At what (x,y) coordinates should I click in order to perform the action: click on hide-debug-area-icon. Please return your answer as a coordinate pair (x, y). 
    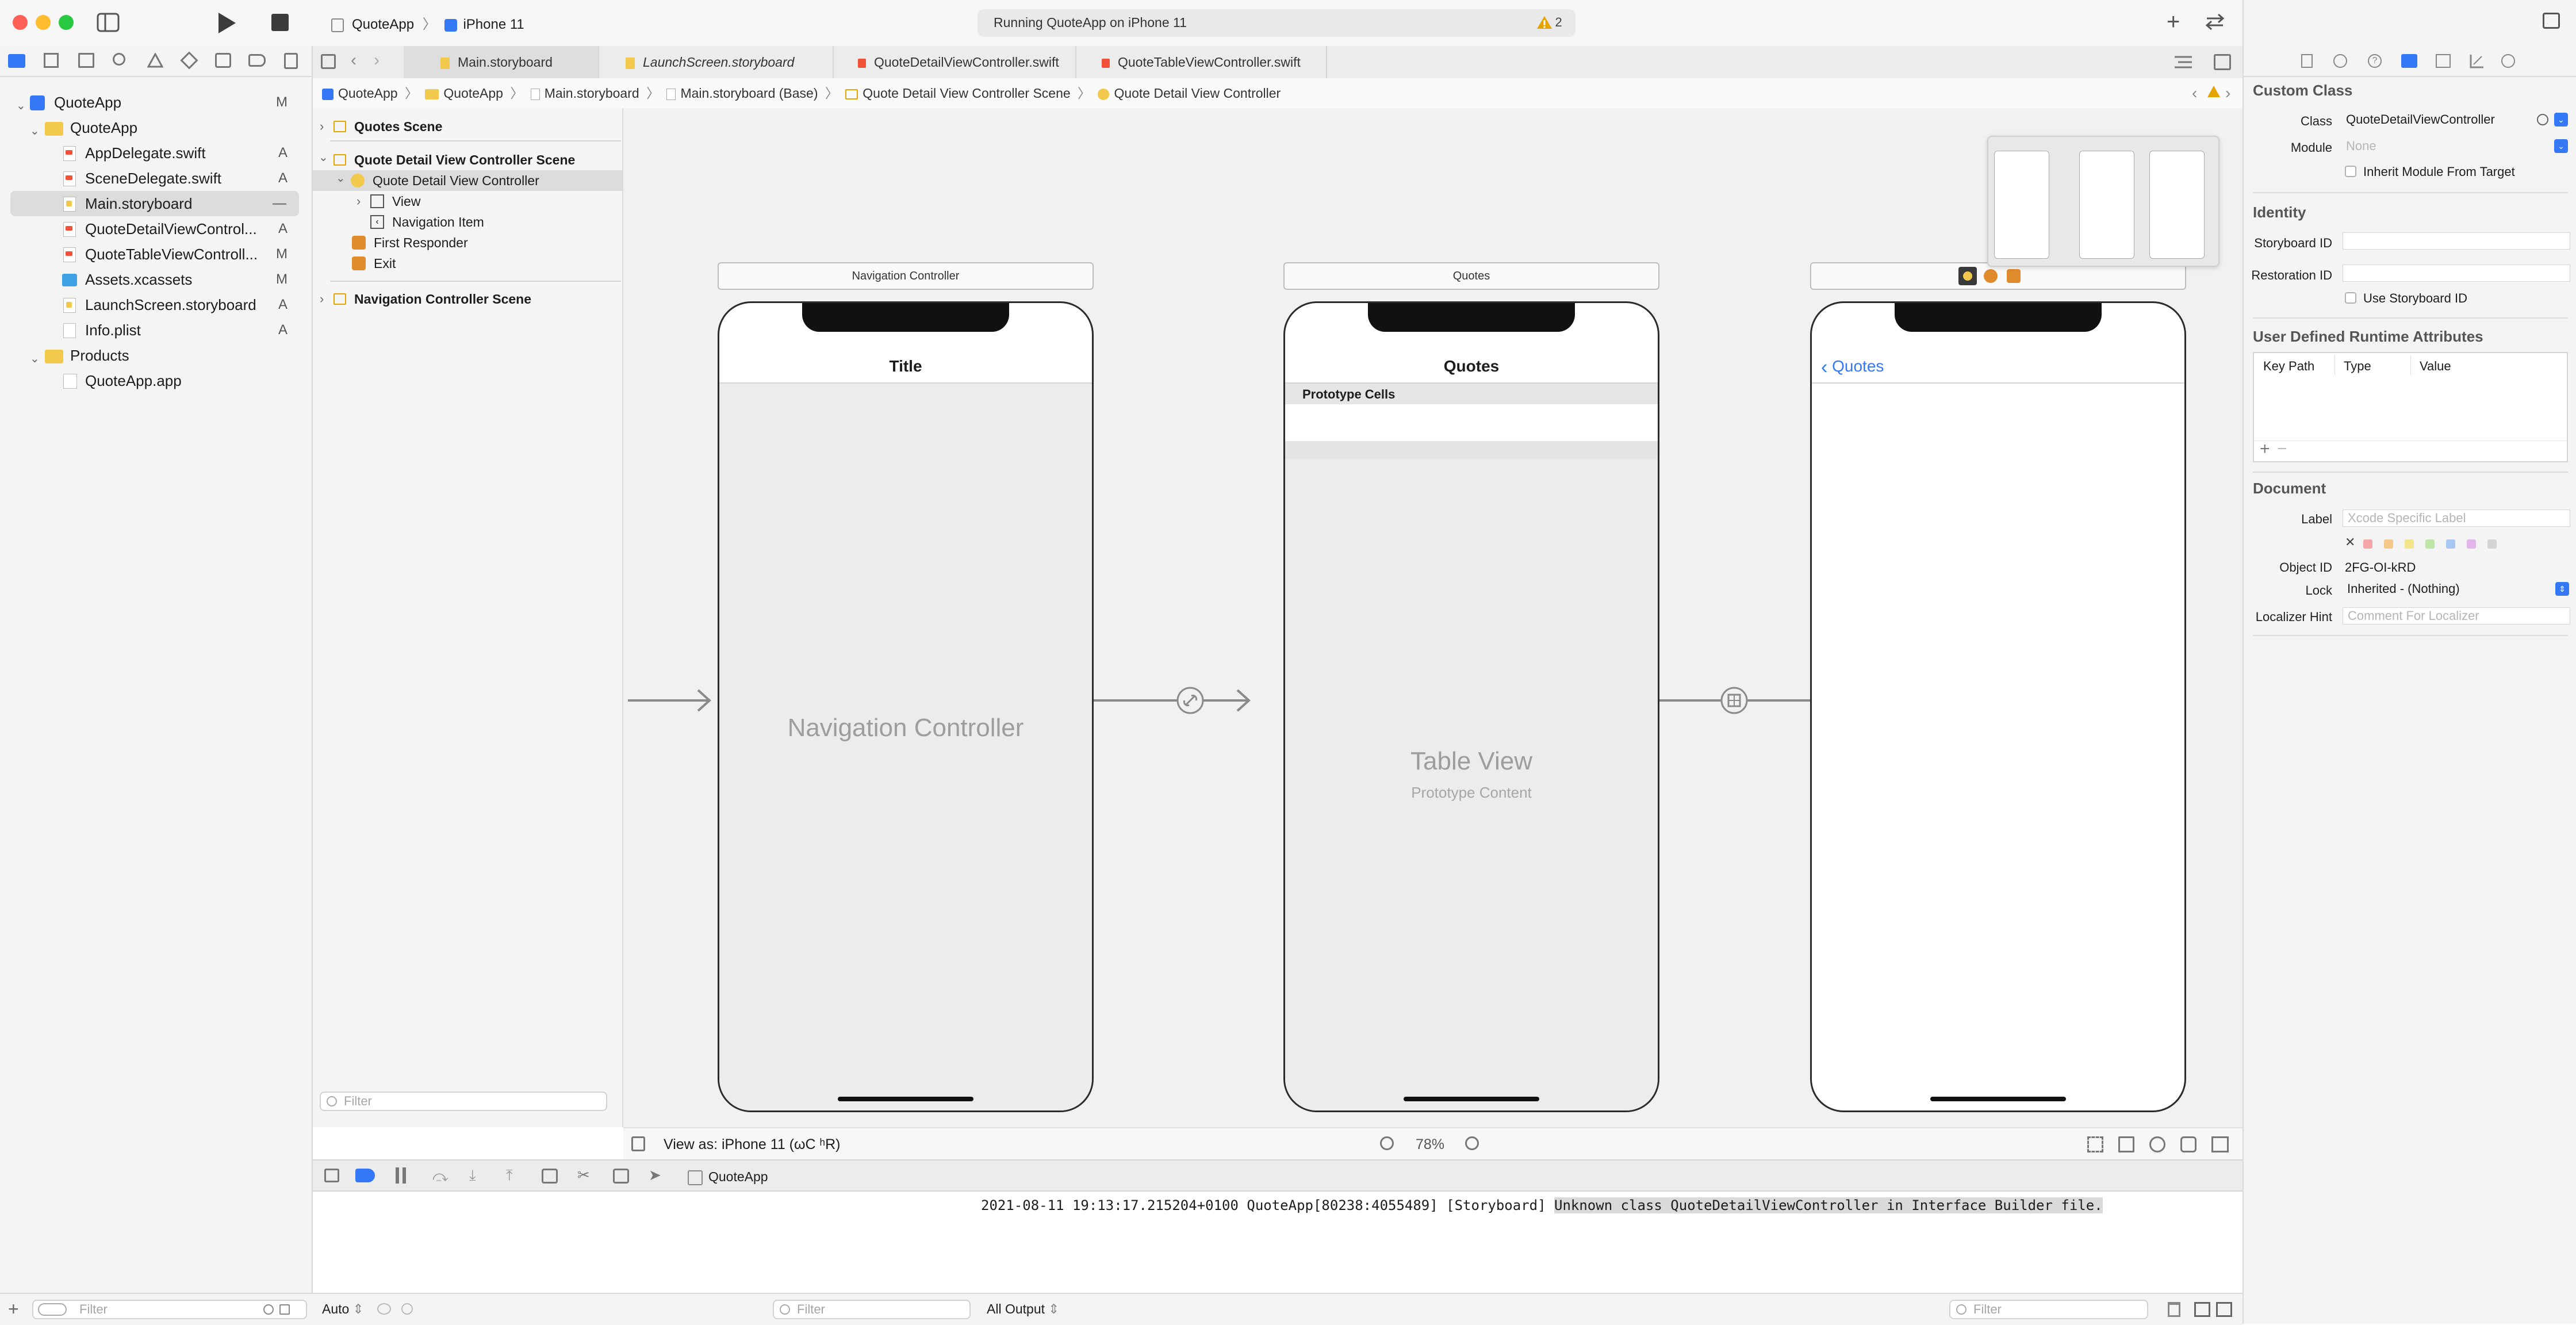
    Looking at the image, I should click on (331, 1175).